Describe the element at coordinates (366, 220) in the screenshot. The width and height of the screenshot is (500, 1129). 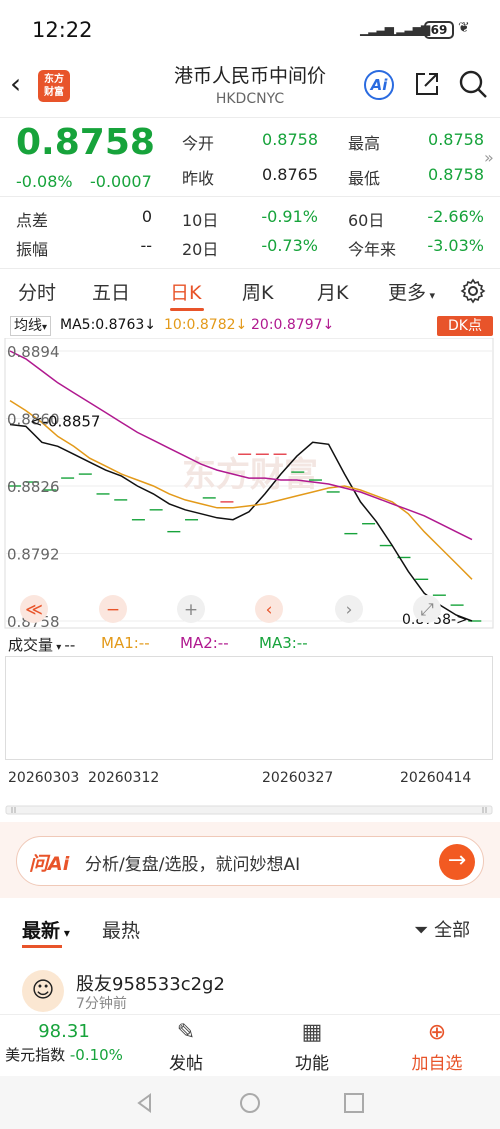
I see `d60-label: 60日` at that location.